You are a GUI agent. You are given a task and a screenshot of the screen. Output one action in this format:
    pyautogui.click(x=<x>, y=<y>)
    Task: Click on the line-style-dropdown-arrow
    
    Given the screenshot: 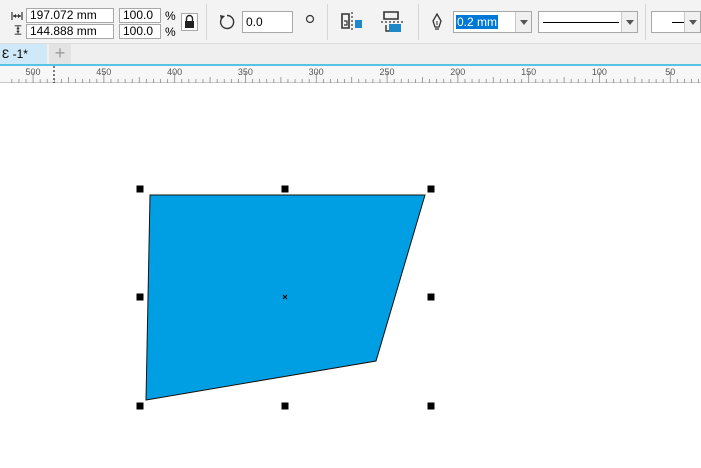 What is the action you would take?
    pyautogui.click(x=629, y=22)
    